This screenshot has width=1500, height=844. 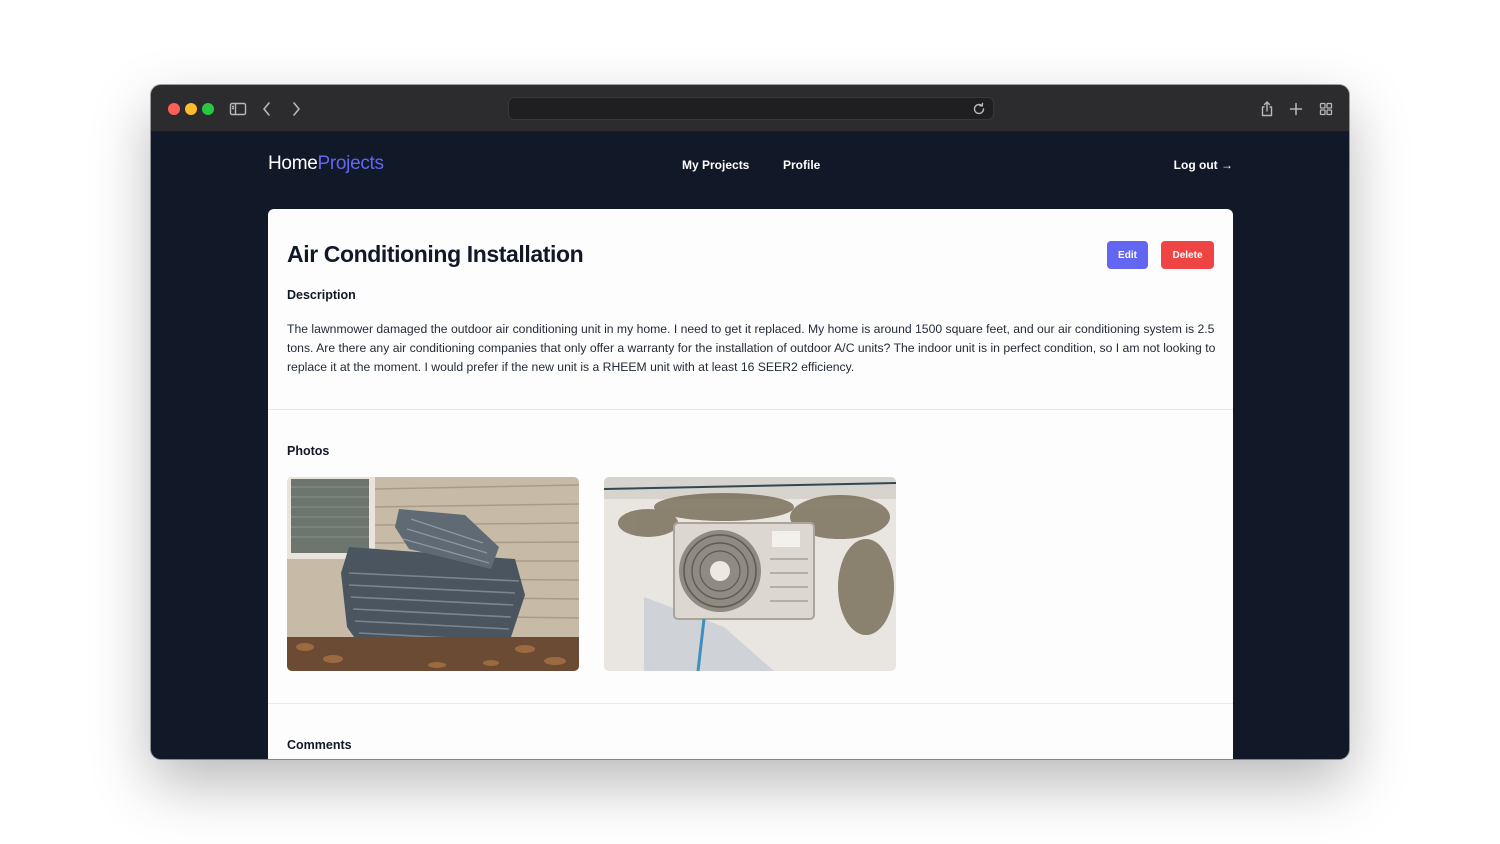 What do you see at coordinates (1296, 109) in the screenshot?
I see `new-tab-icon` at bounding box center [1296, 109].